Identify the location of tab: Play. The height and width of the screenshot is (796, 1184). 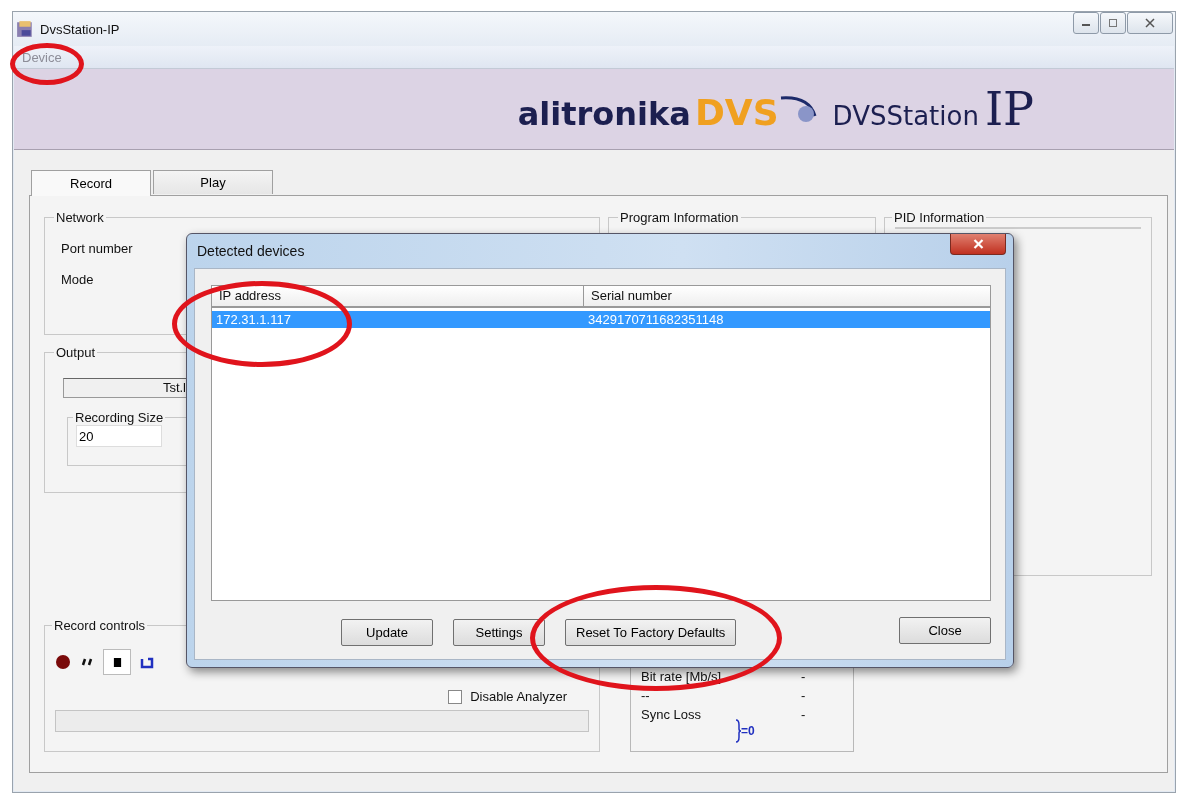
(213, 182).